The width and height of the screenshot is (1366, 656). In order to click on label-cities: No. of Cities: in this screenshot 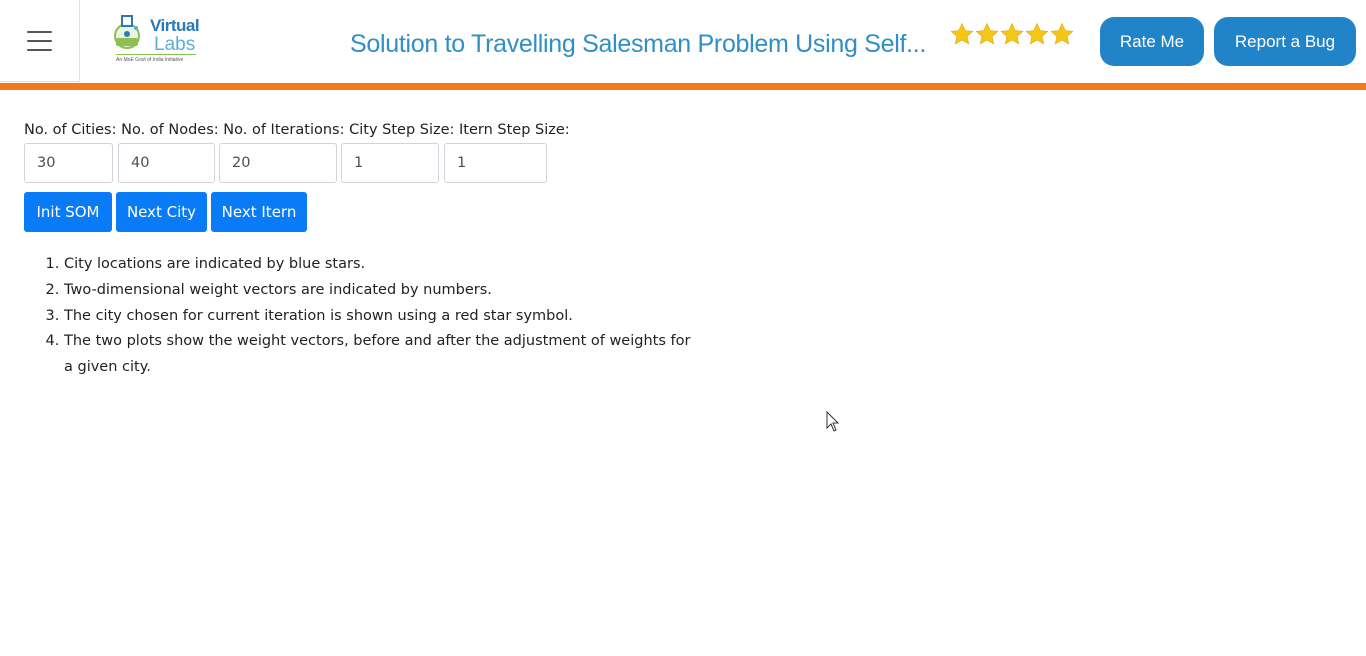, I will do `click(70, 130)`.